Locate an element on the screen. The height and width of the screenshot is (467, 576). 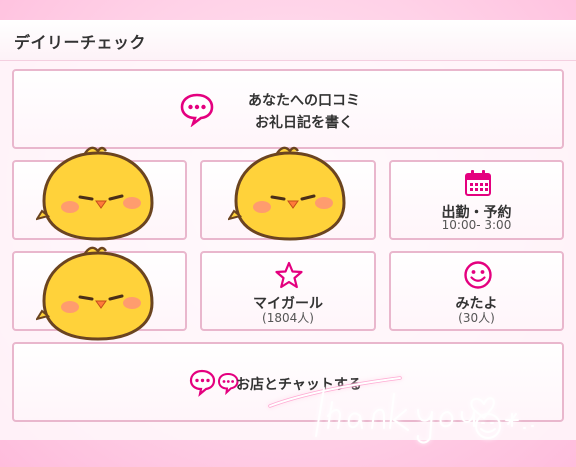
attendance-reservation-button: 出勤・予約 10:00- 3:00 is located at coordinates (476, 200).